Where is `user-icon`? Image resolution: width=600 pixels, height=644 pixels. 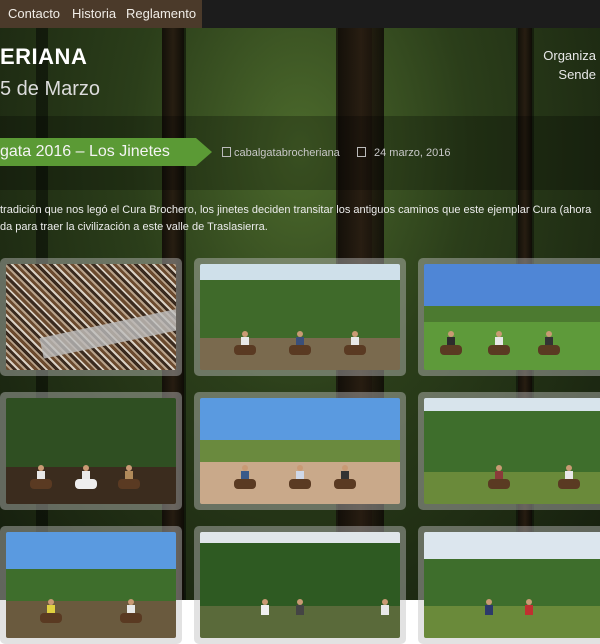
user-icon is located at coordinates (226, 152).